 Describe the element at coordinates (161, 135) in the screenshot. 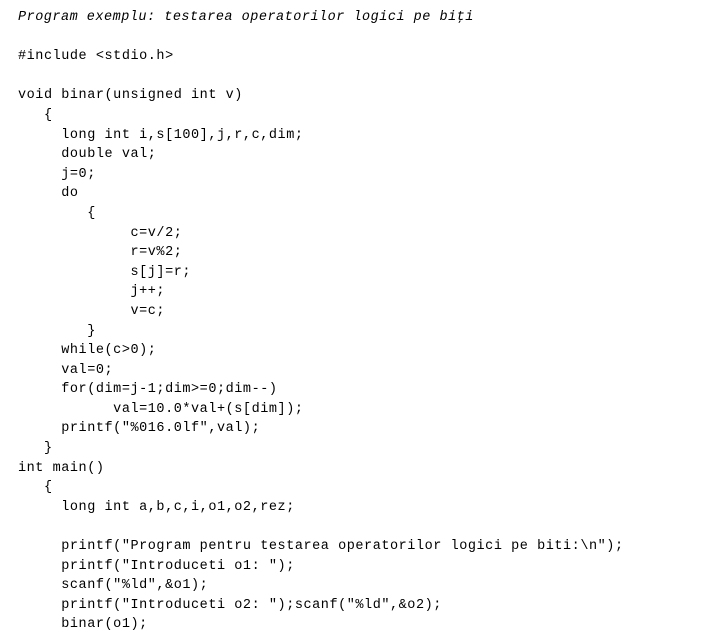

I see `code-line: long int i,s[100],j,r,c,dim;` at that location.